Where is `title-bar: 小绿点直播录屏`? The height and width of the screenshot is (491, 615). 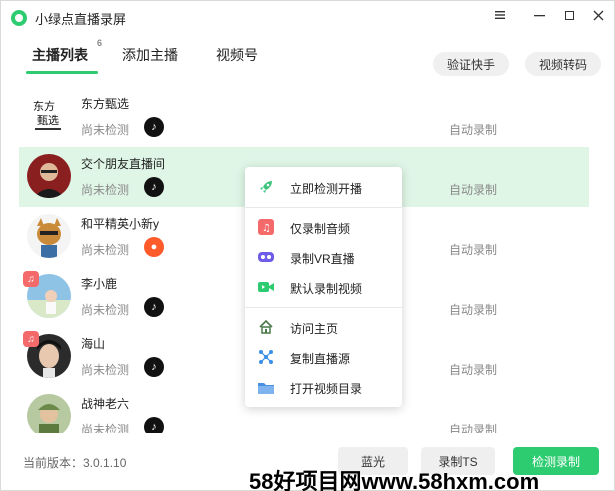 title-bar: 小绿点直播录屏 is located at coordinates (307, 17).